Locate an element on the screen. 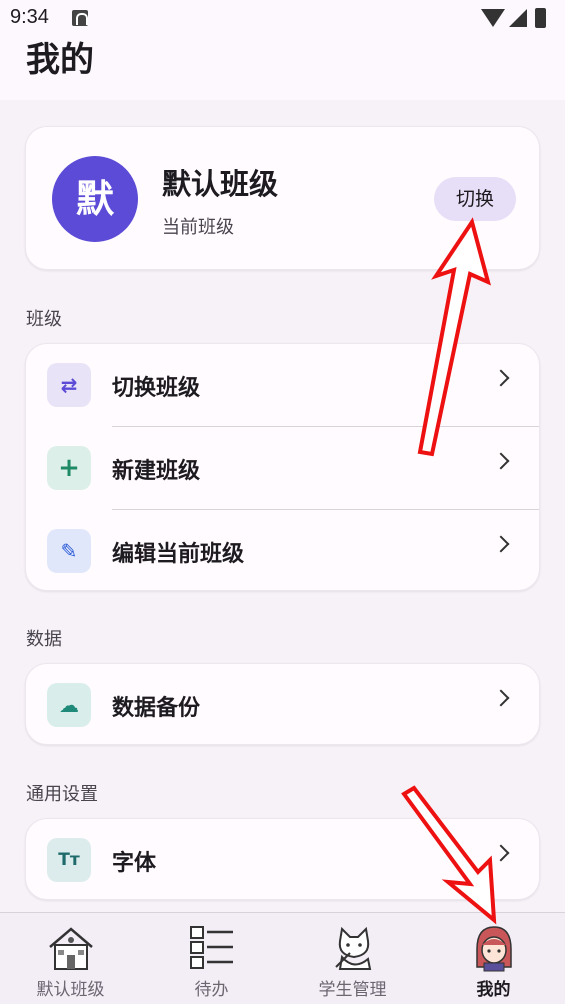 The height and width of the screenshot is (1004, 565). data-settings-card: ☁ 数据备份 is located at coordinates (282, 704).